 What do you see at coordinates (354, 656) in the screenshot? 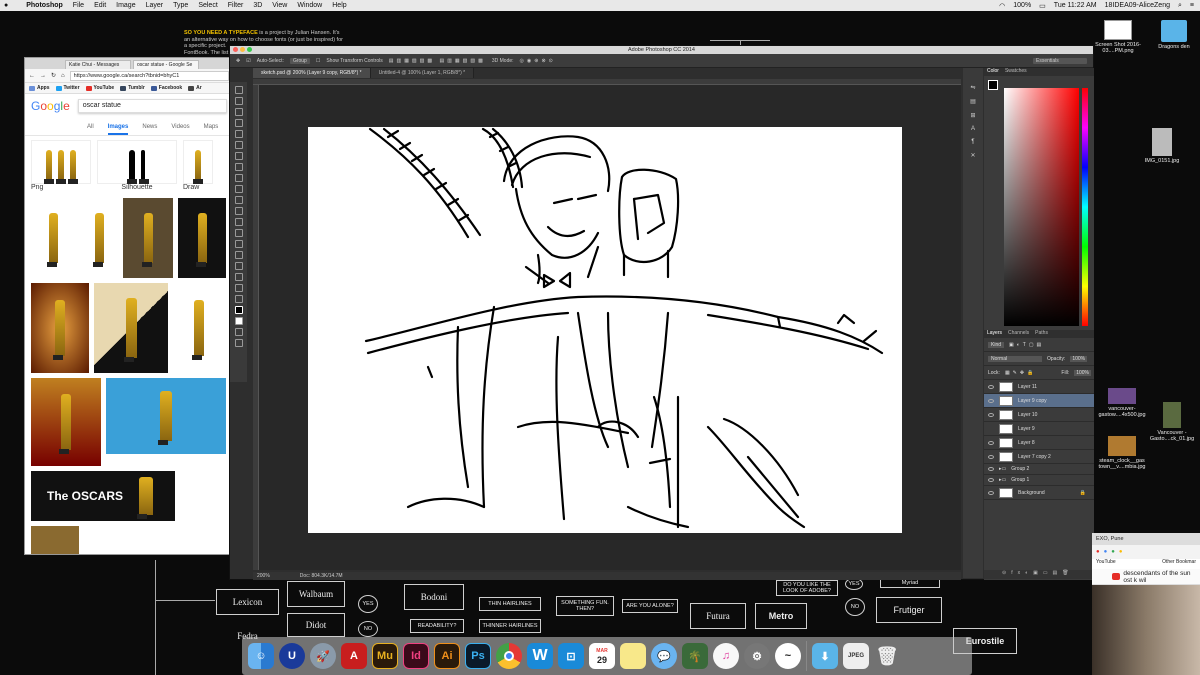
I see `acrobat-icon: A` at bounding box center [354, 656].